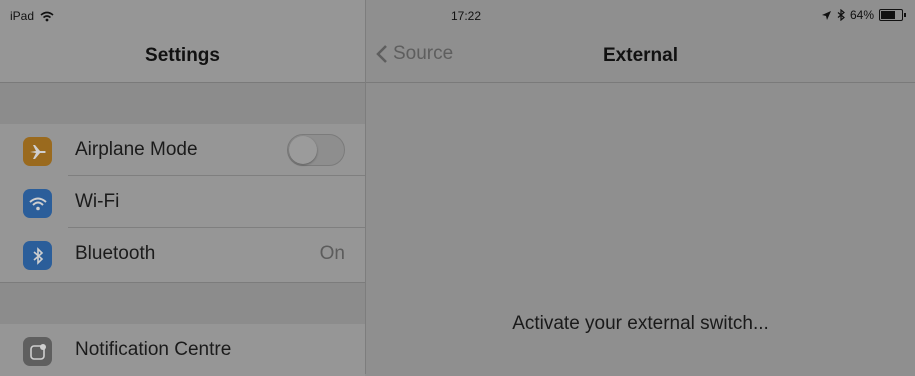  I want to click on status-bar-right: 64%, so click(863, 15).